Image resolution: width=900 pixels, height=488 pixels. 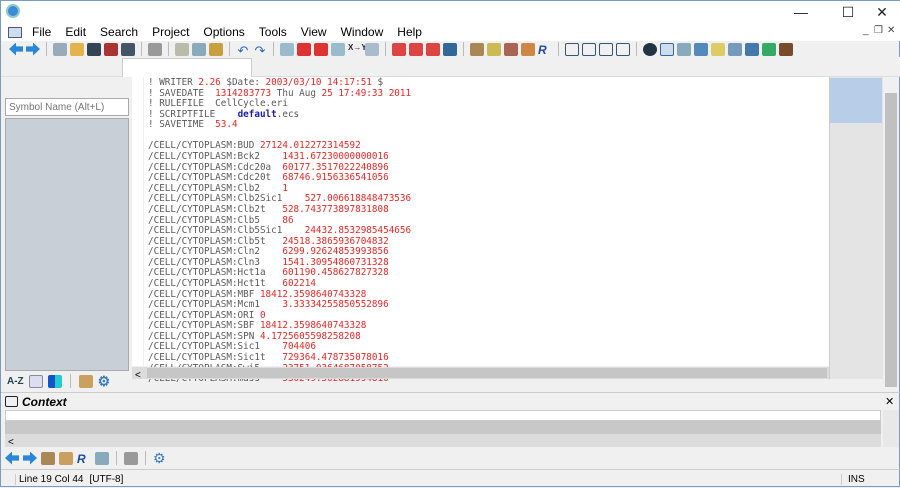 I want to click on menu-window: Window, so click(x=362, y=32).